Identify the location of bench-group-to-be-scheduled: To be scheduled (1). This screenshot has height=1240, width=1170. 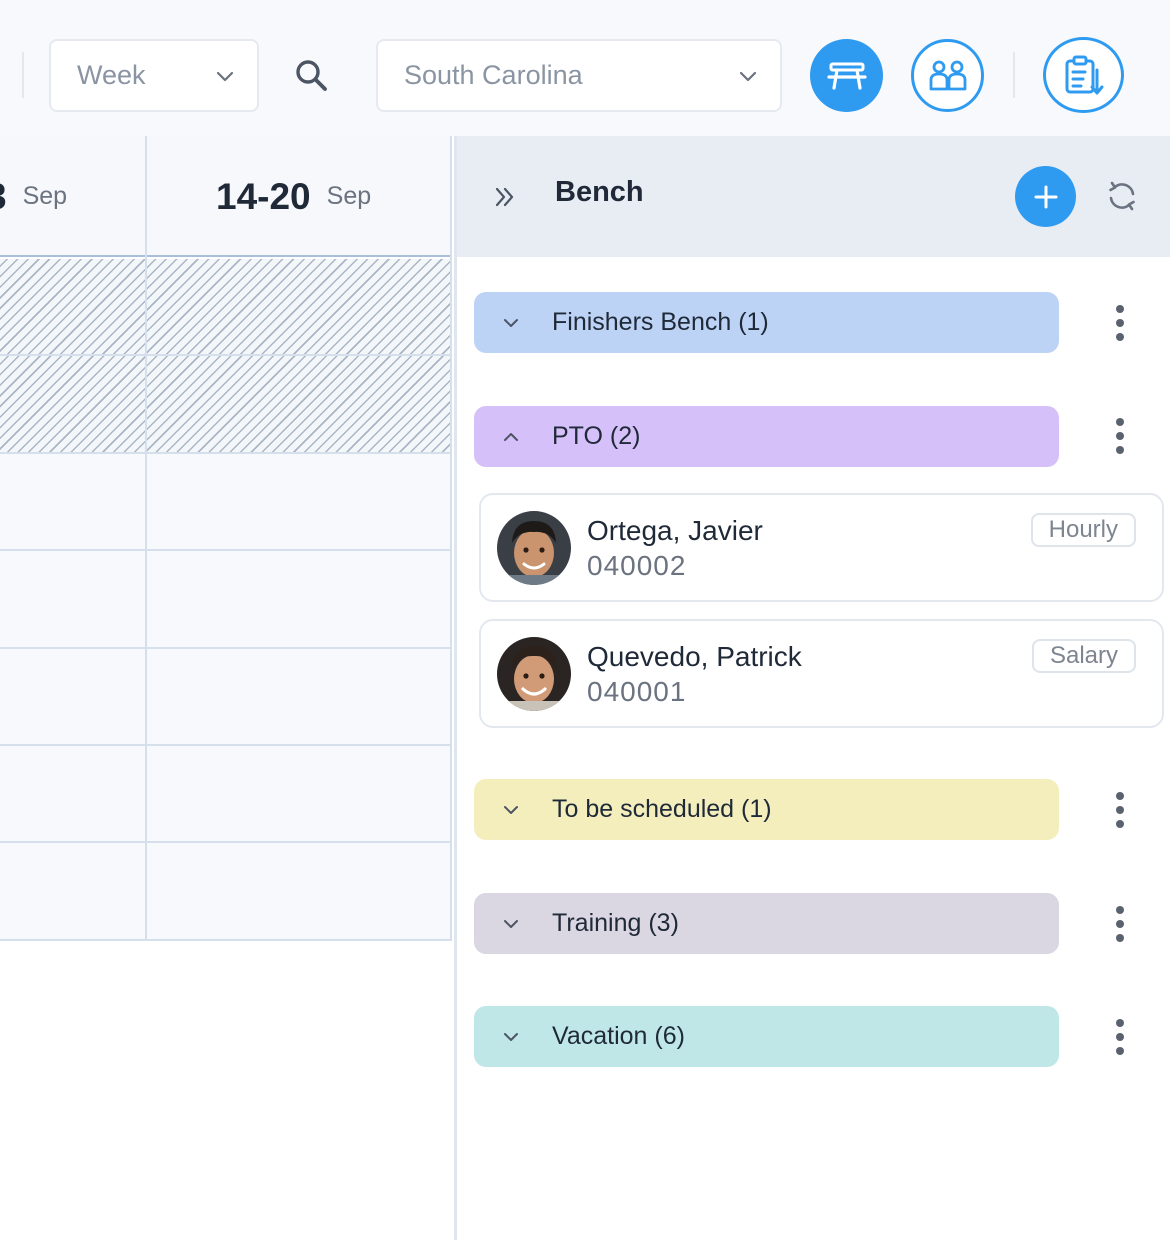
(766, 809).